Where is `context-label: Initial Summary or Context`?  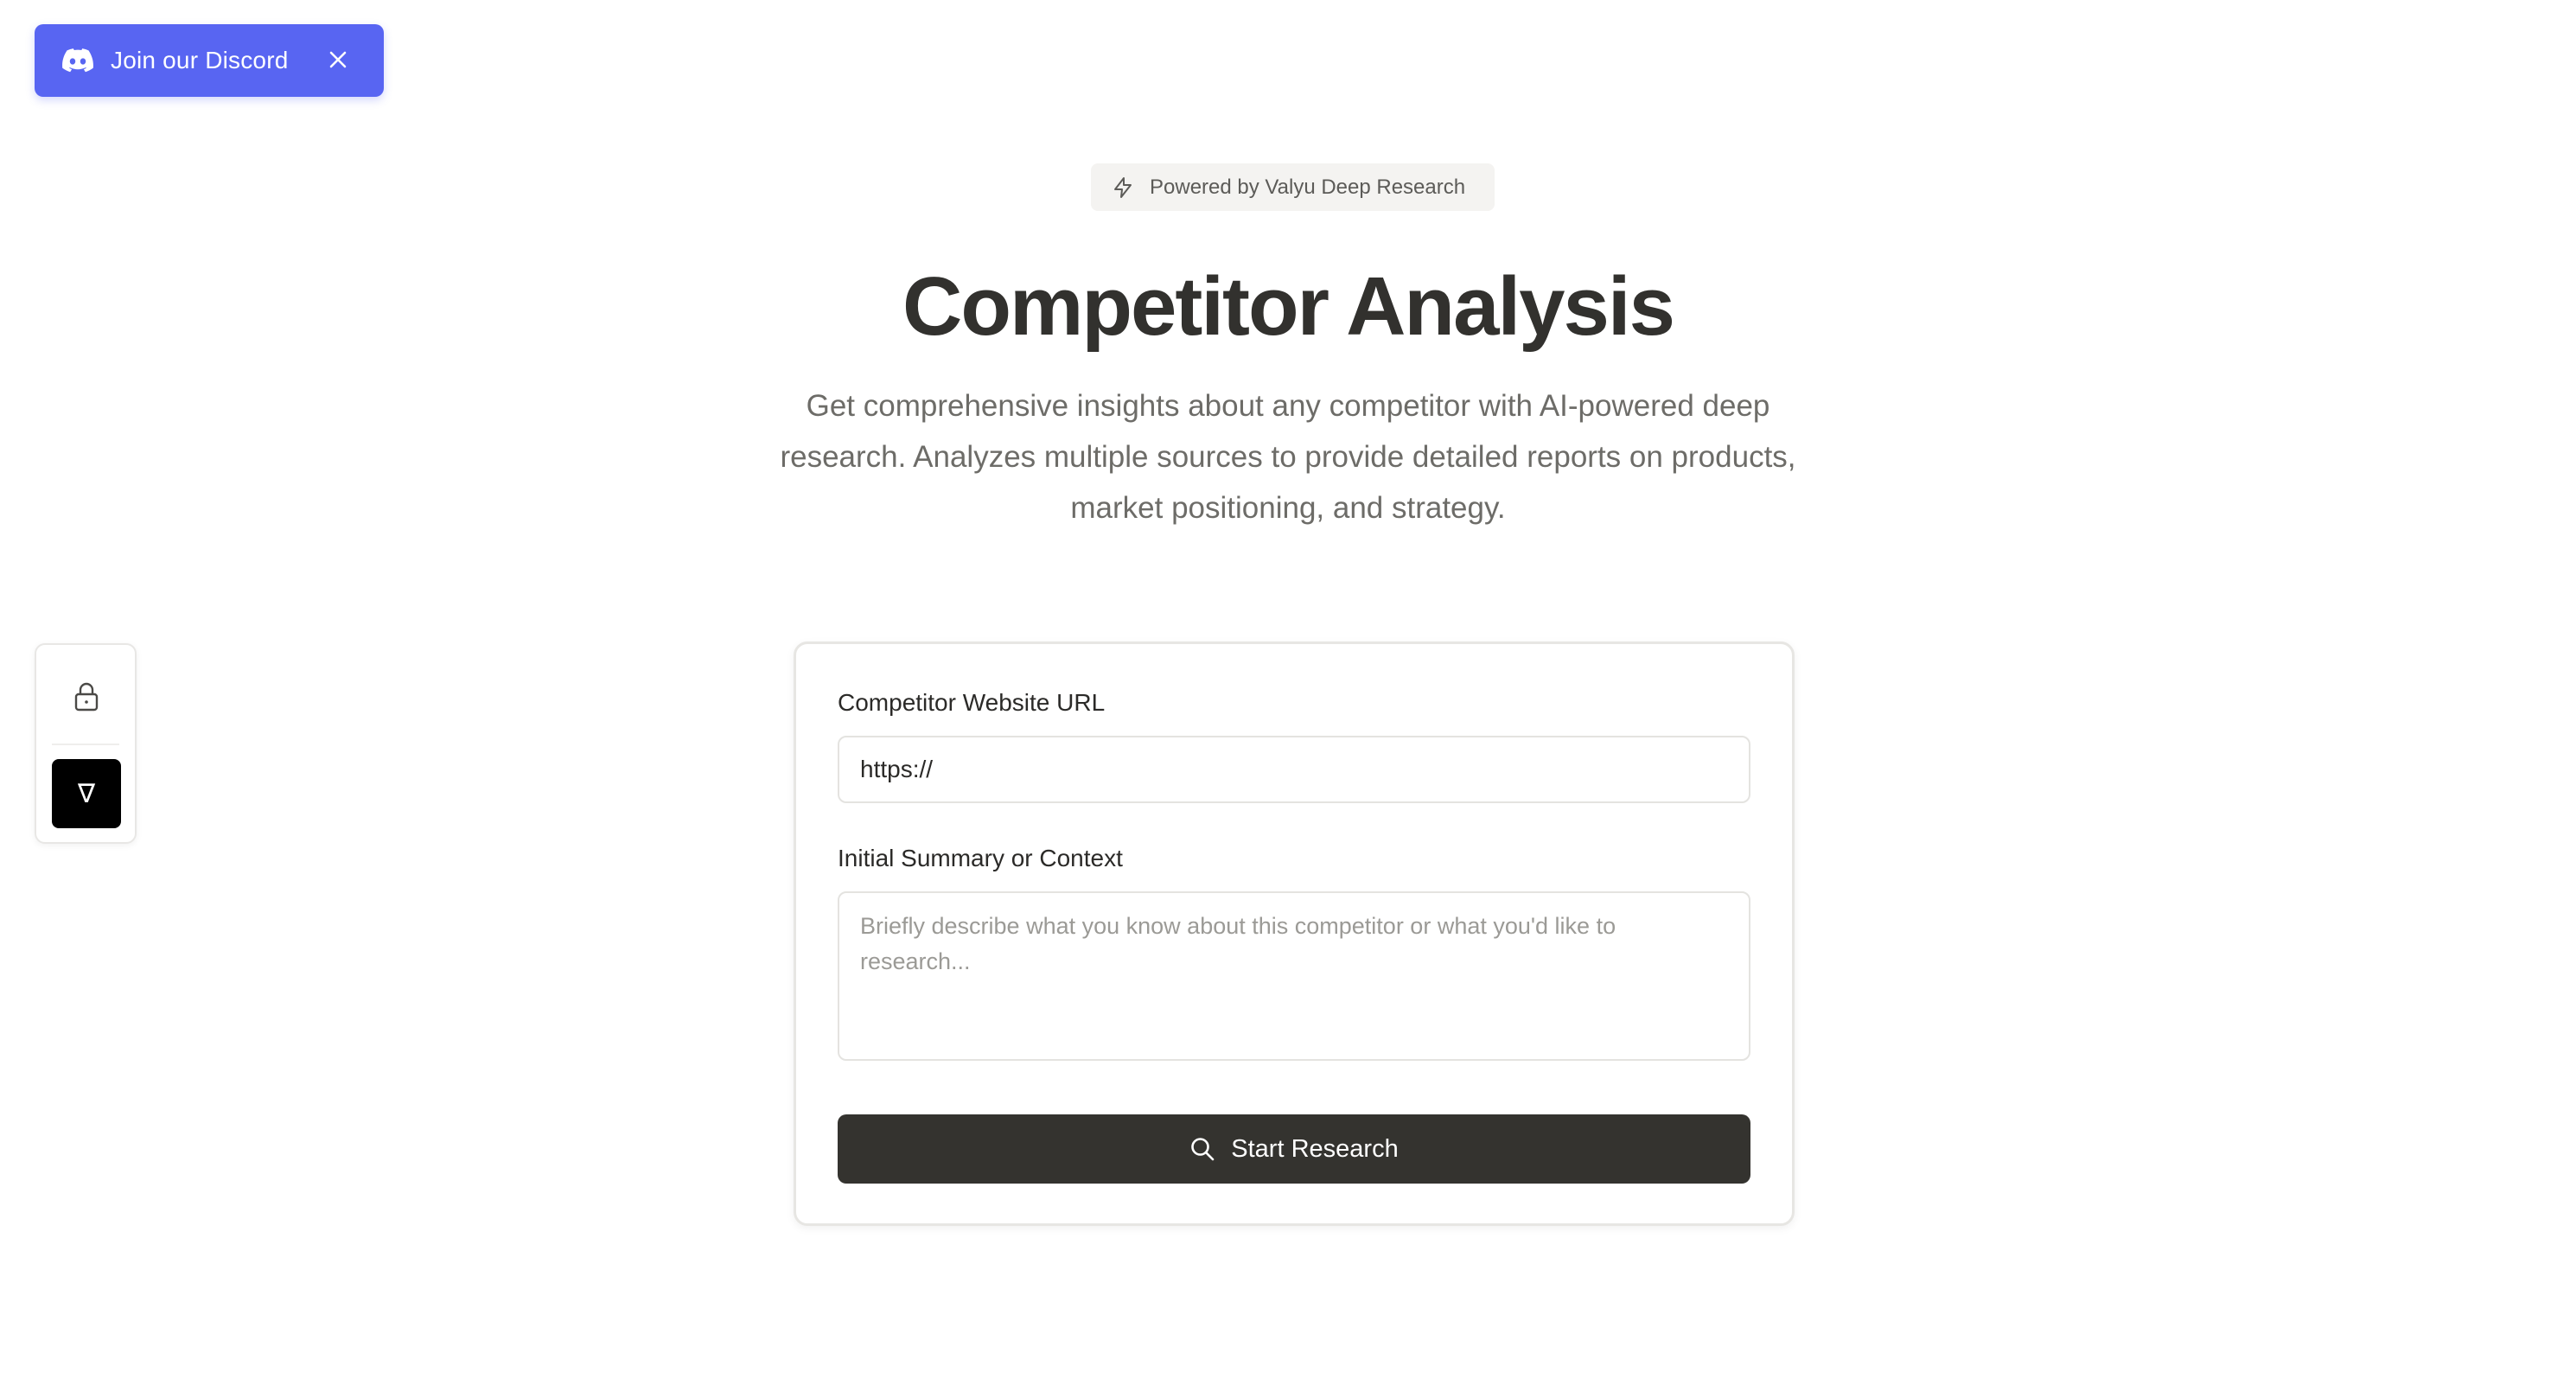 context-label: Initial Summary or Context is located at coordinates (980, 858).